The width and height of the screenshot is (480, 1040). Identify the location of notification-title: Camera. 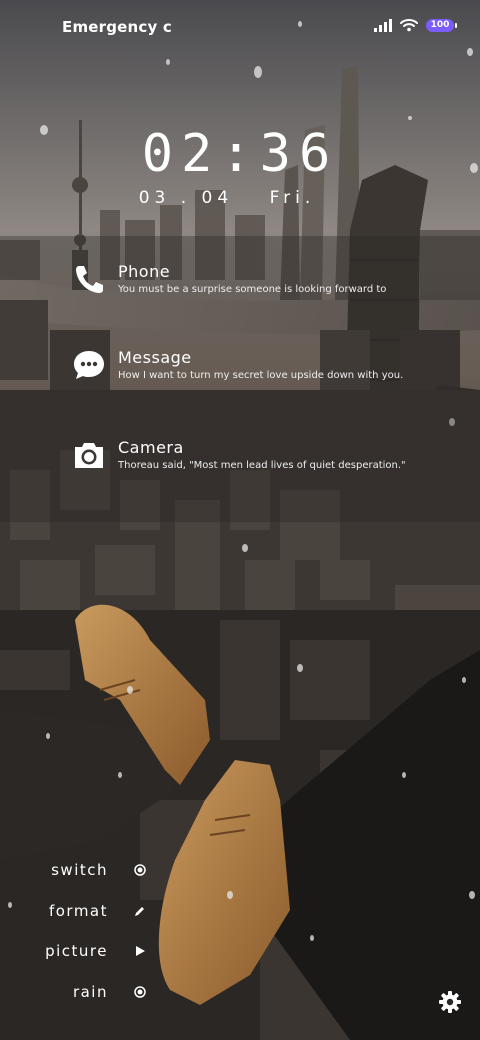
(151, 447).